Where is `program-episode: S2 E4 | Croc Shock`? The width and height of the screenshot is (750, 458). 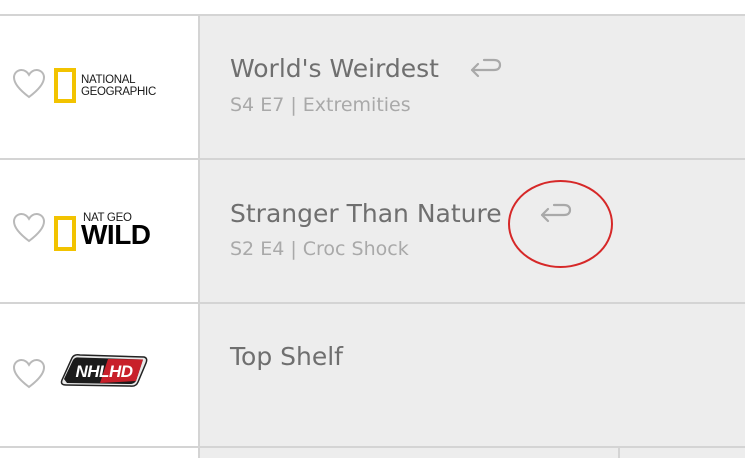 program-episode: S2 E4 | Croc Shock is located at coordinates (319, 249).